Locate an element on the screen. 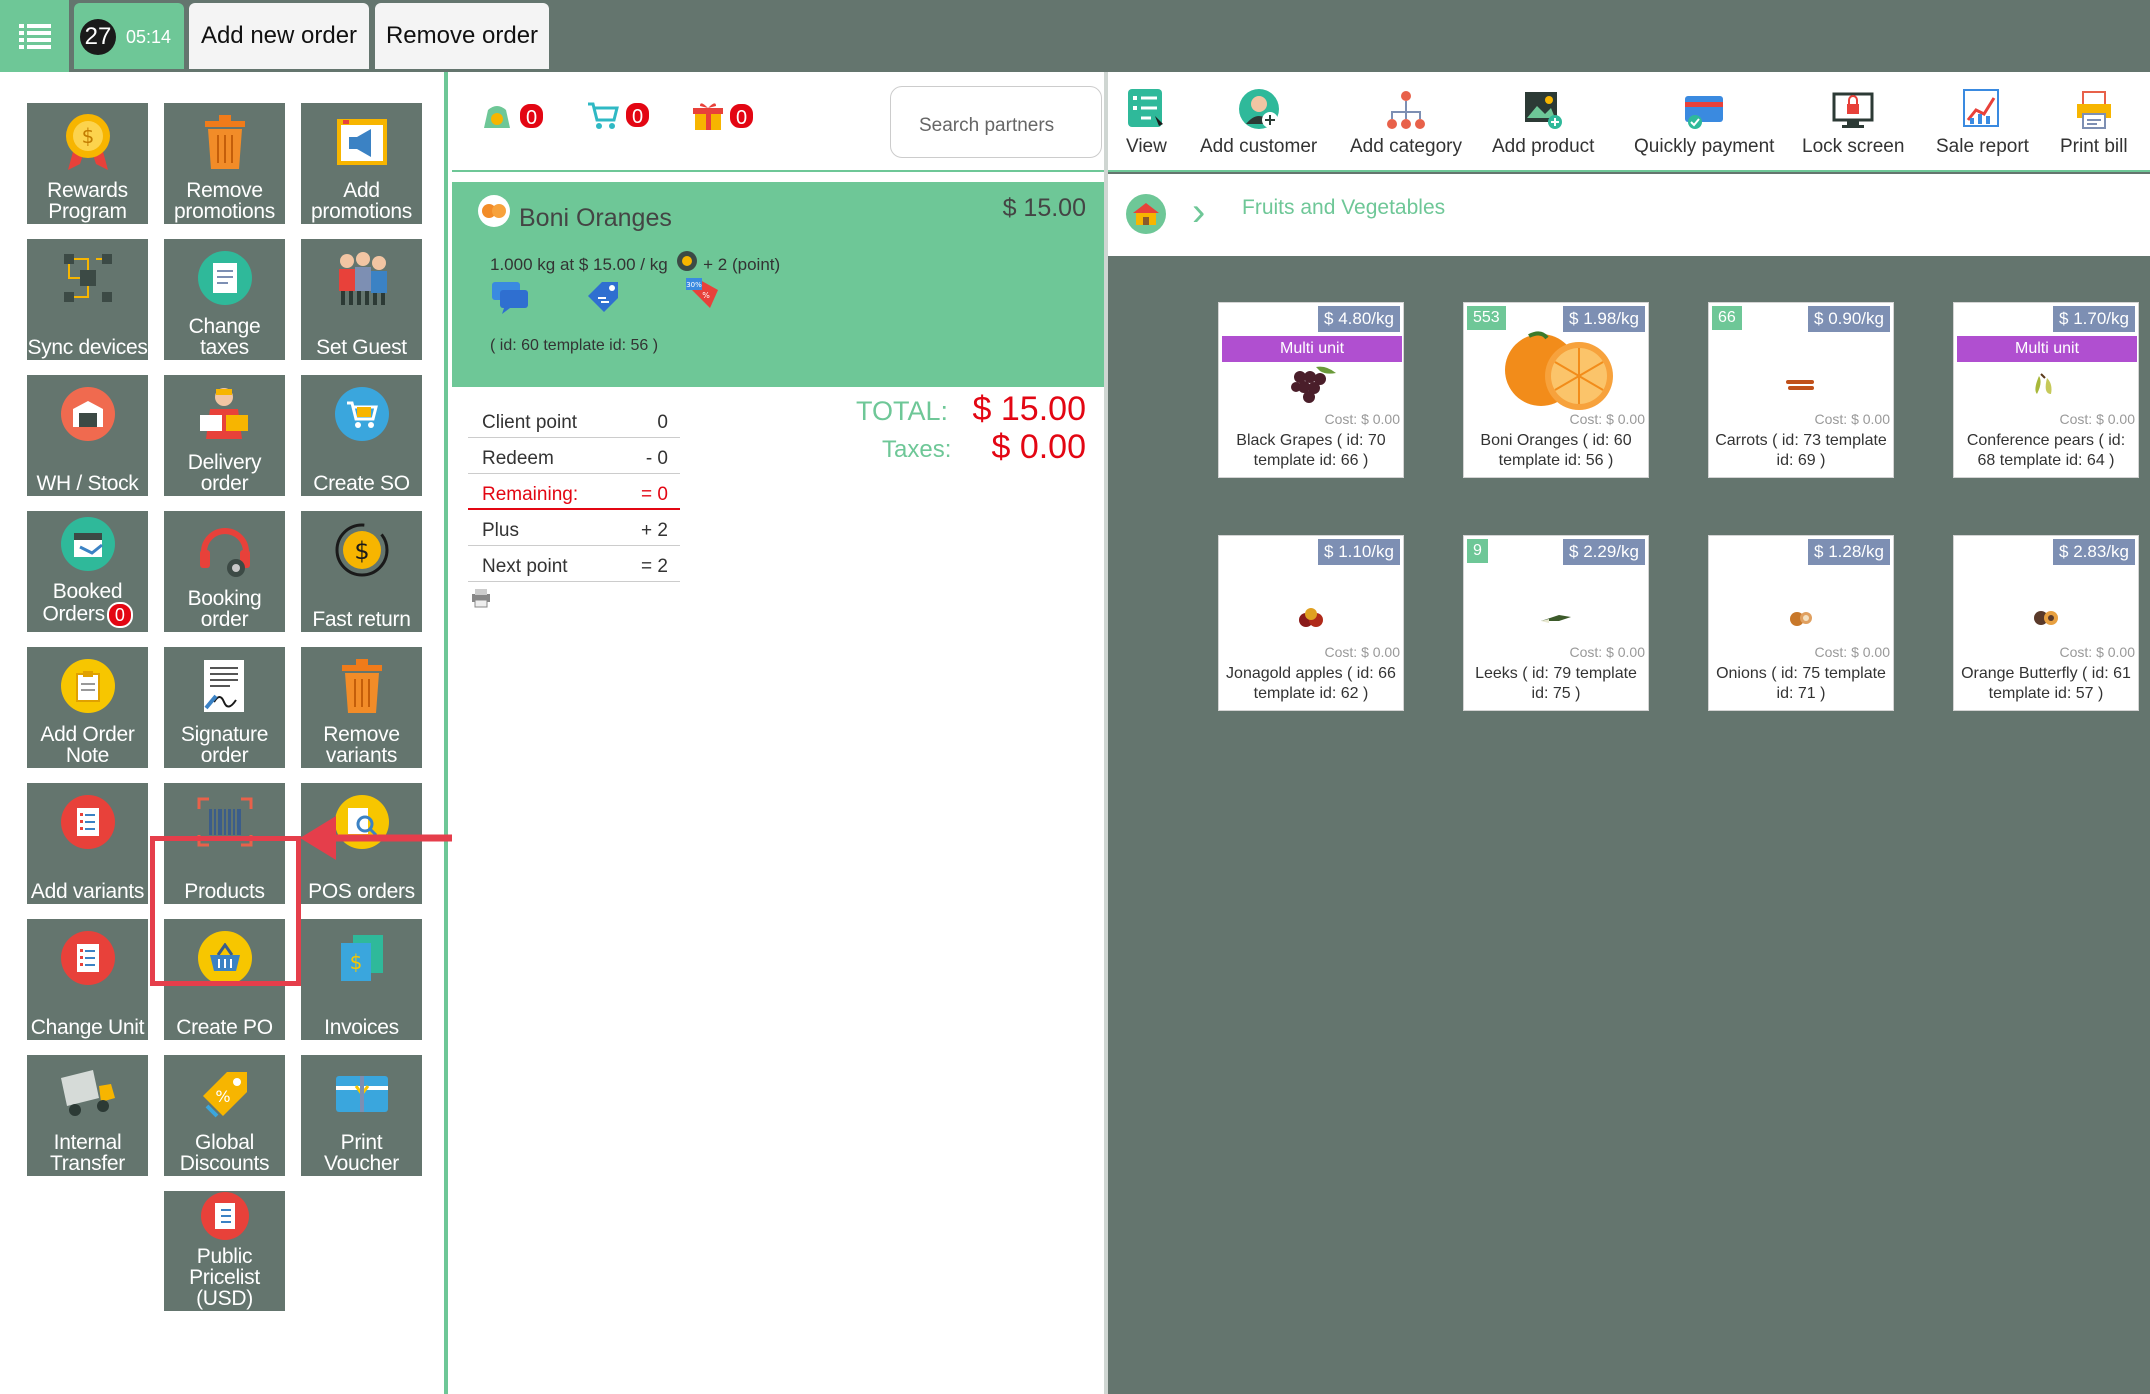  gift-counter: 0 is located at coordinates (724, 116).